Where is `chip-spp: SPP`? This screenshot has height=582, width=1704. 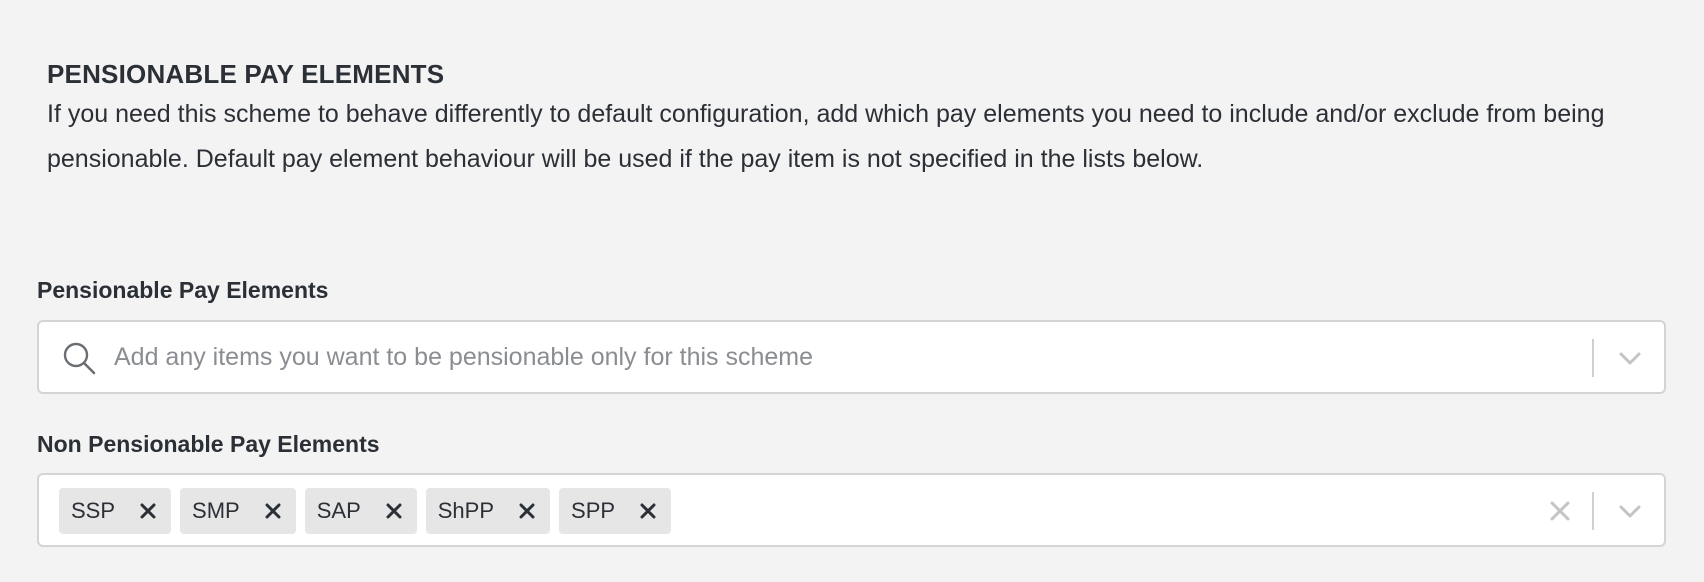 chip-spp: SPP is located at coordinates (615, 511).